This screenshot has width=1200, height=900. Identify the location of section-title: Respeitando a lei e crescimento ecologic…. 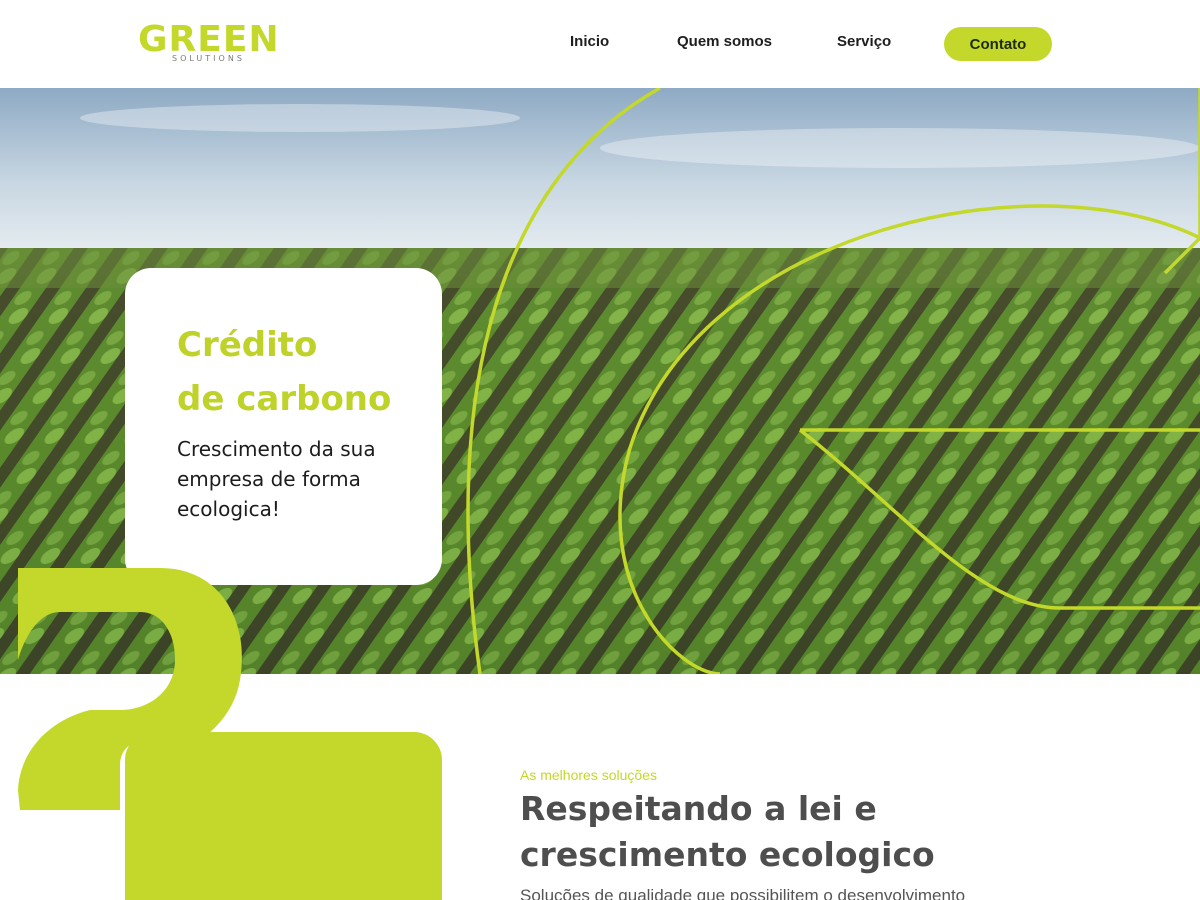
(800, 832).